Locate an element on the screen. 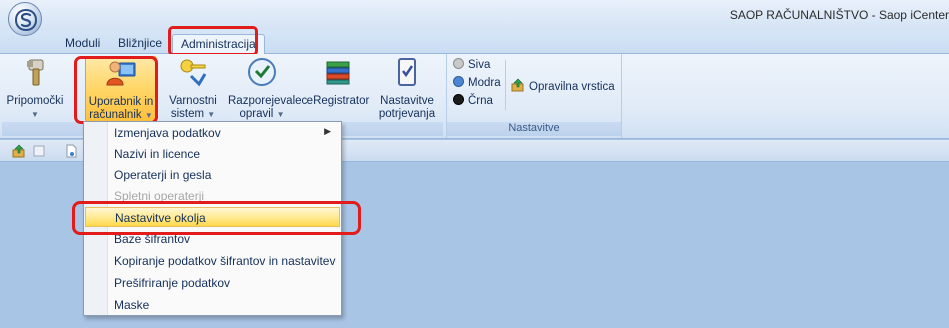  window-icon is located at coordinates (39, 151).